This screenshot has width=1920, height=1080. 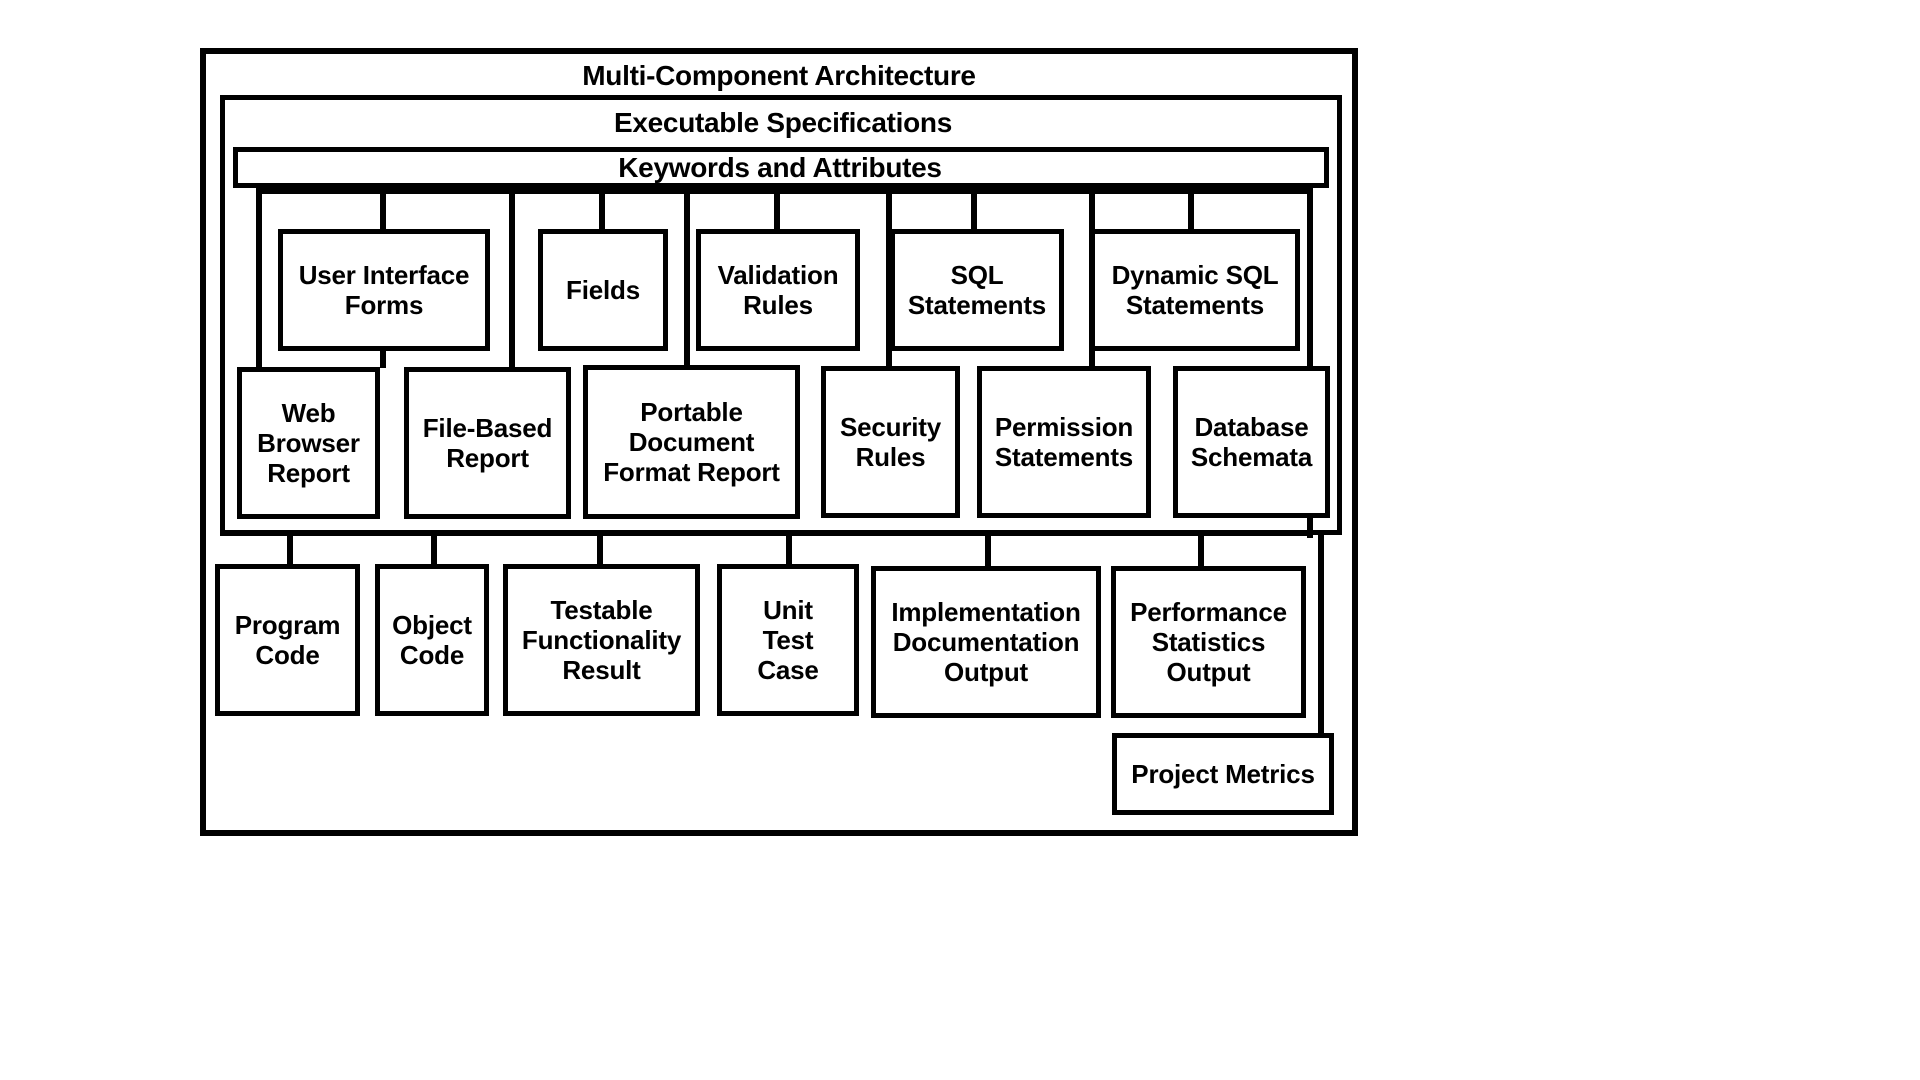 I want to click on drop-row3-implementation-documentation-output, so click(x=988, y=548).